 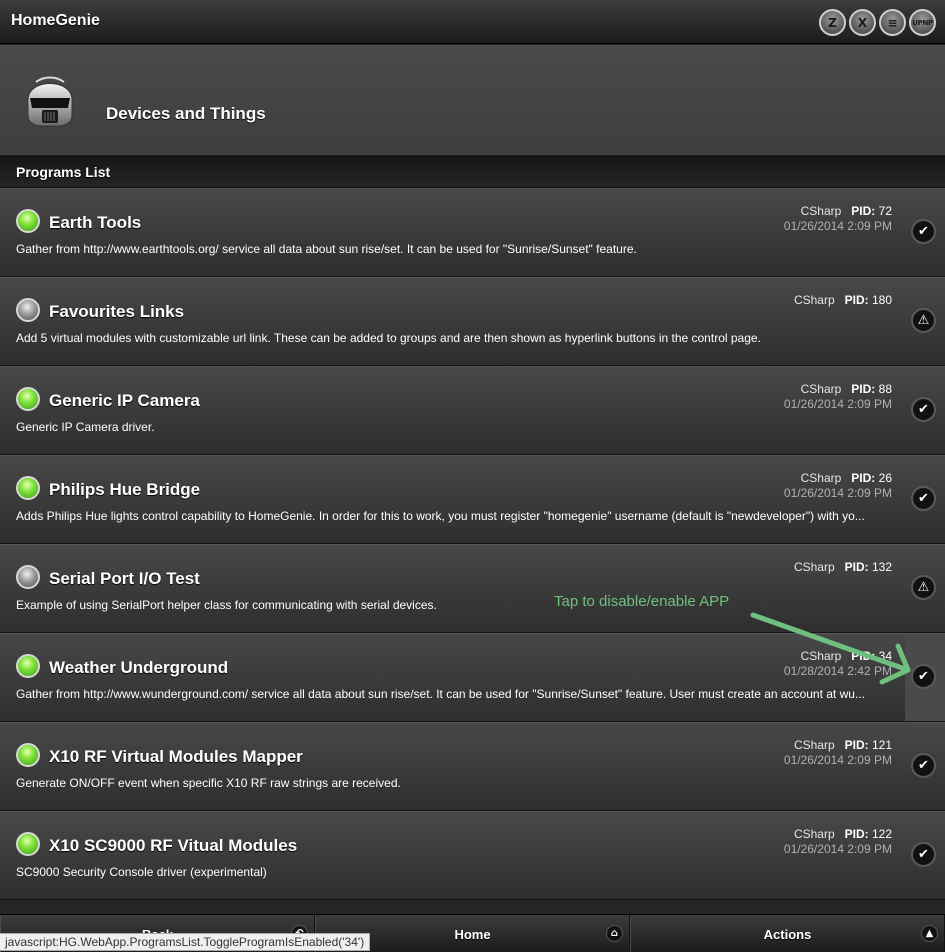 I want to click on page-title: Devices and Things, so click(x=186, y=113).